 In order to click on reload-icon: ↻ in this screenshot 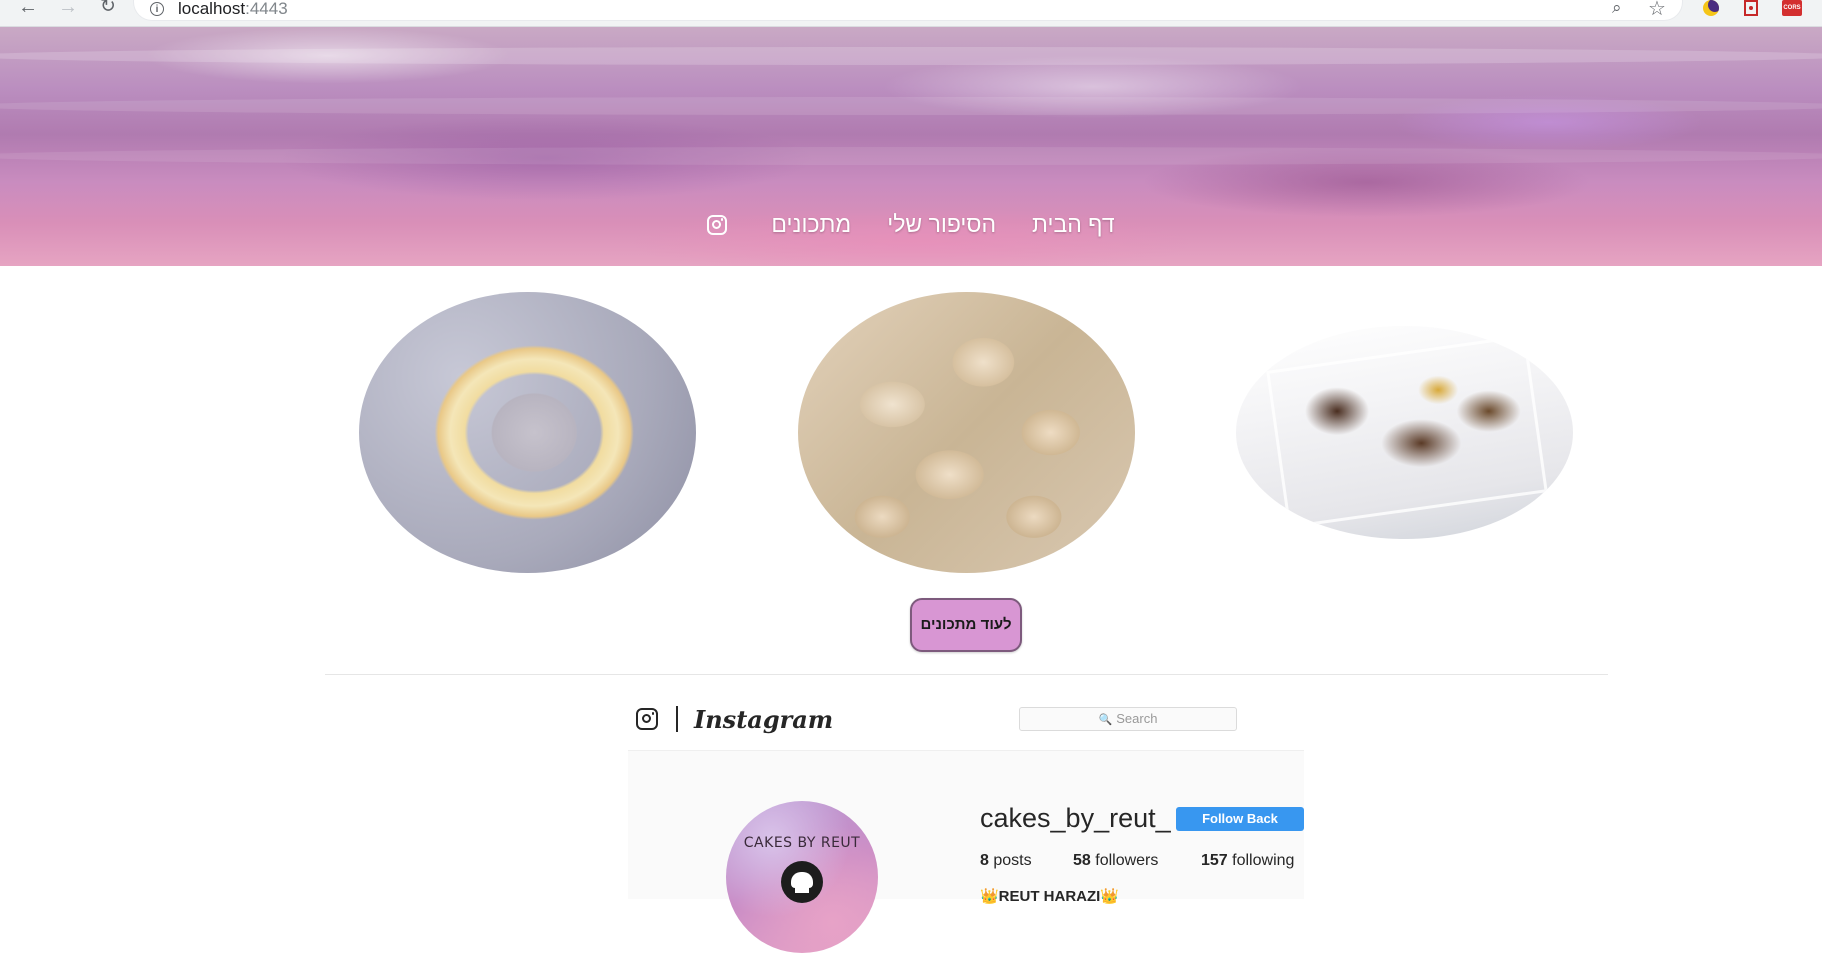, I will do `click(108, 10)`.